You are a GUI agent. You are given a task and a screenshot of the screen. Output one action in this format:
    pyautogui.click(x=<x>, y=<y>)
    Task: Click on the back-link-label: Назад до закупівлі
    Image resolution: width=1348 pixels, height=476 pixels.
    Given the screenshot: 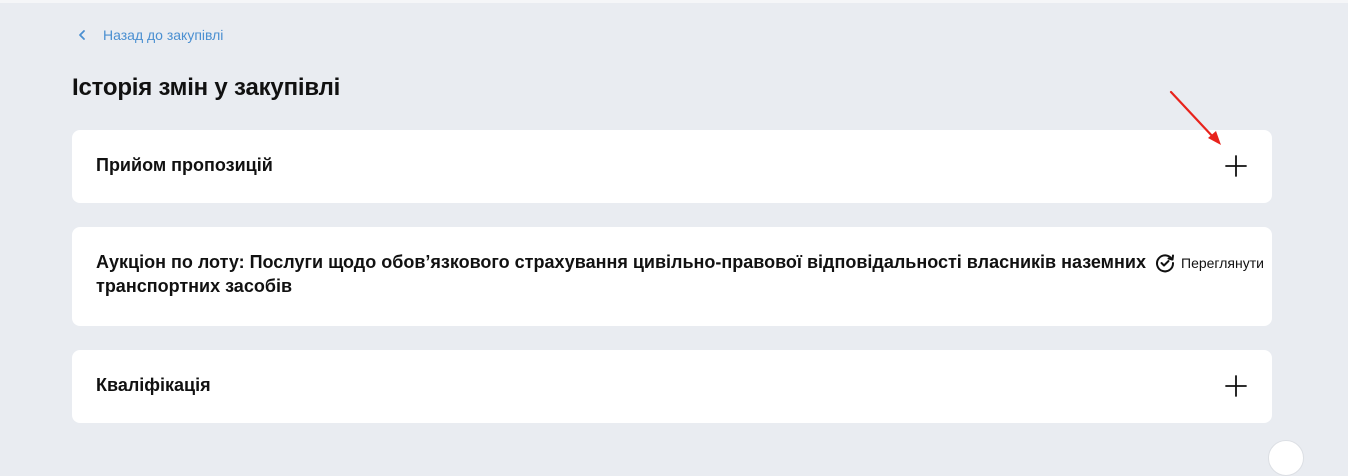 What is the action you would take?
    pyautogui.click(x=163, y=35)
    